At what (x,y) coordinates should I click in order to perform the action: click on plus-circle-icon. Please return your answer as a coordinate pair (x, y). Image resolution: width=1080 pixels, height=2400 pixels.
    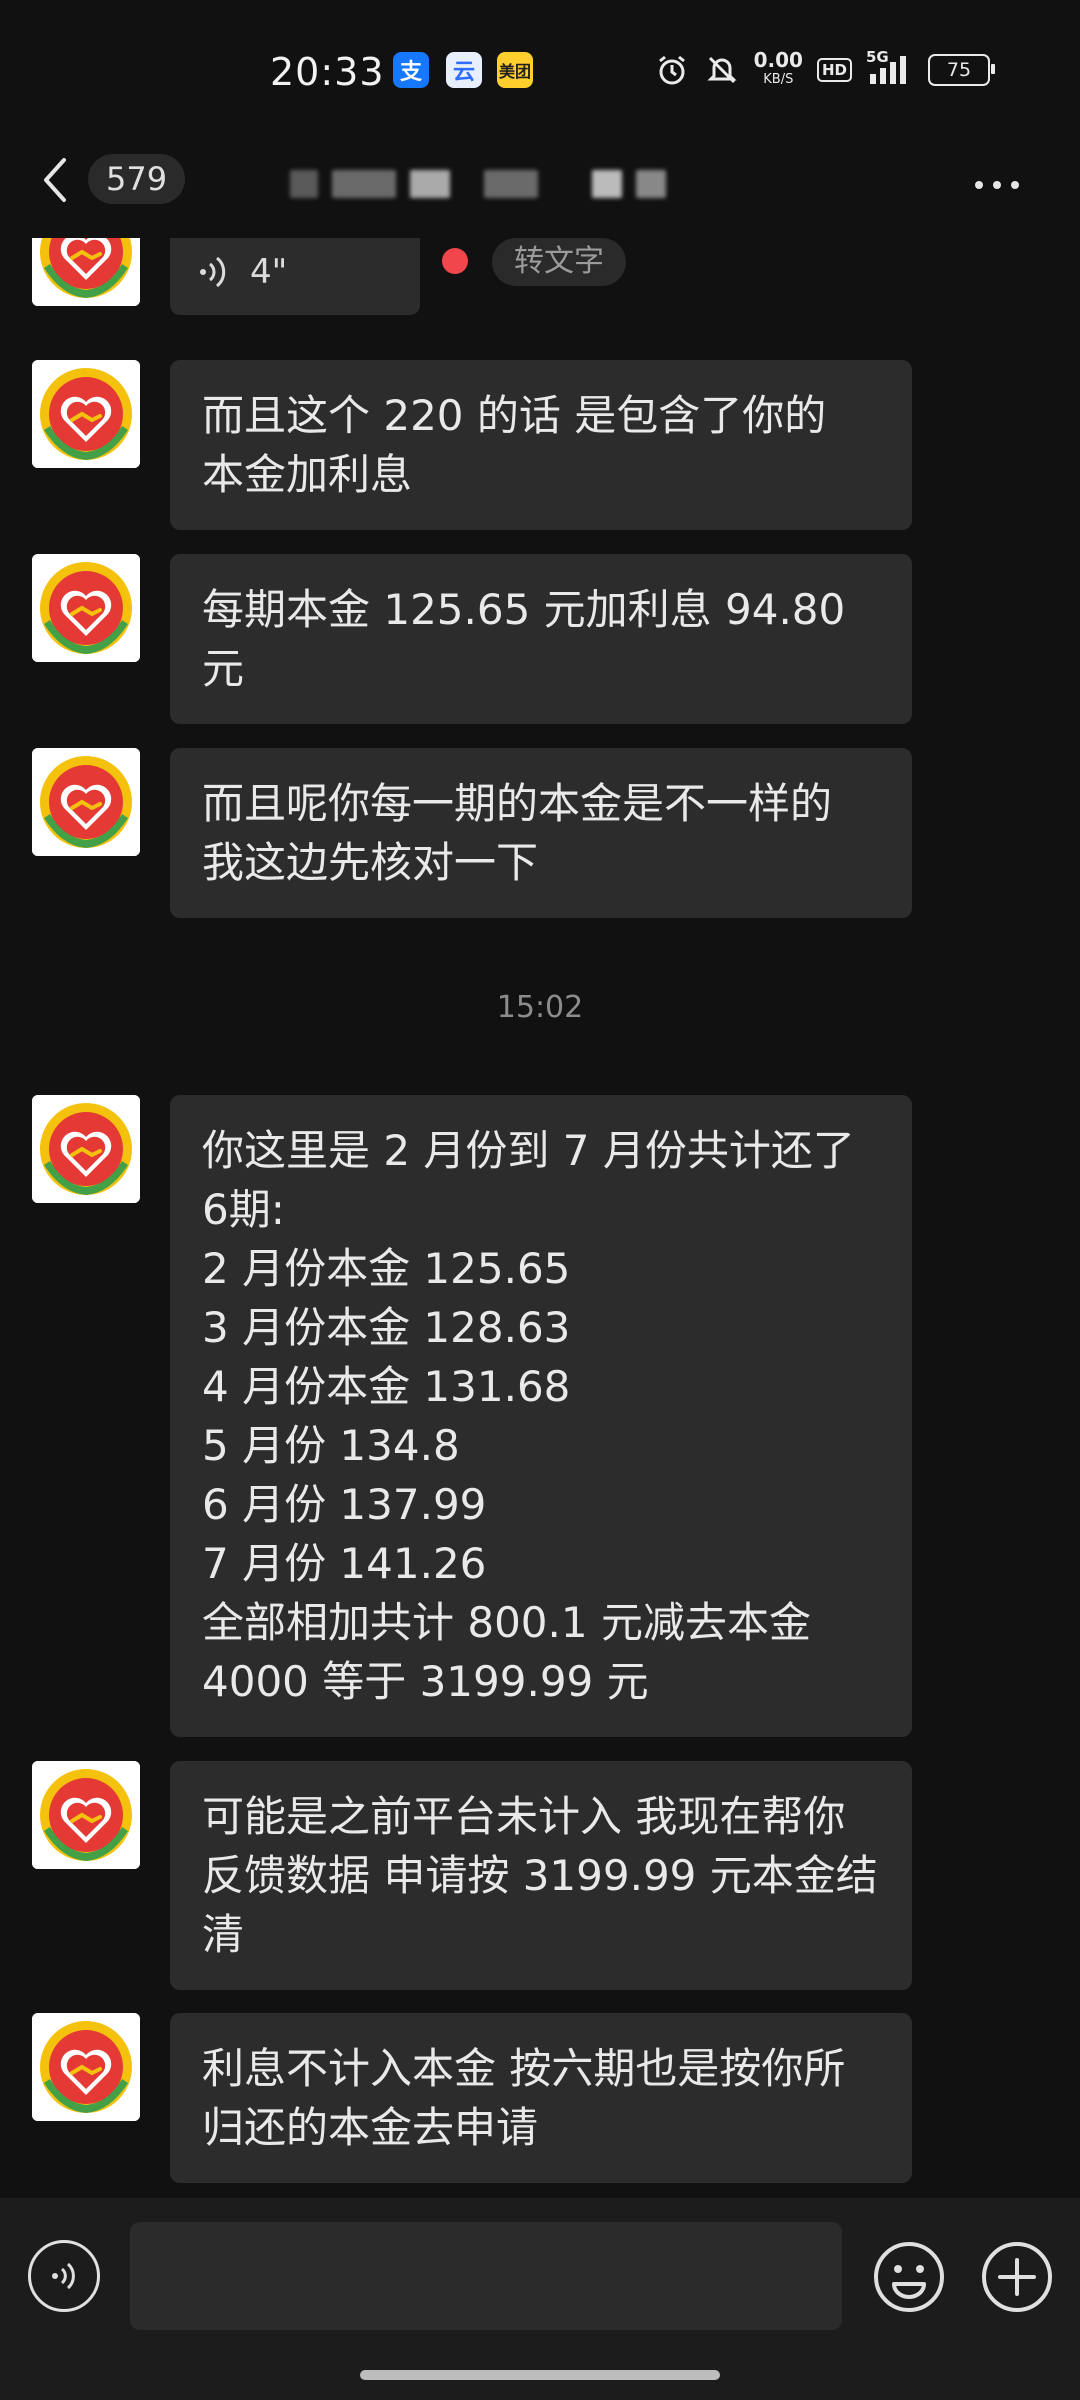
    Looking at the image, I should click on (1017, 2277).